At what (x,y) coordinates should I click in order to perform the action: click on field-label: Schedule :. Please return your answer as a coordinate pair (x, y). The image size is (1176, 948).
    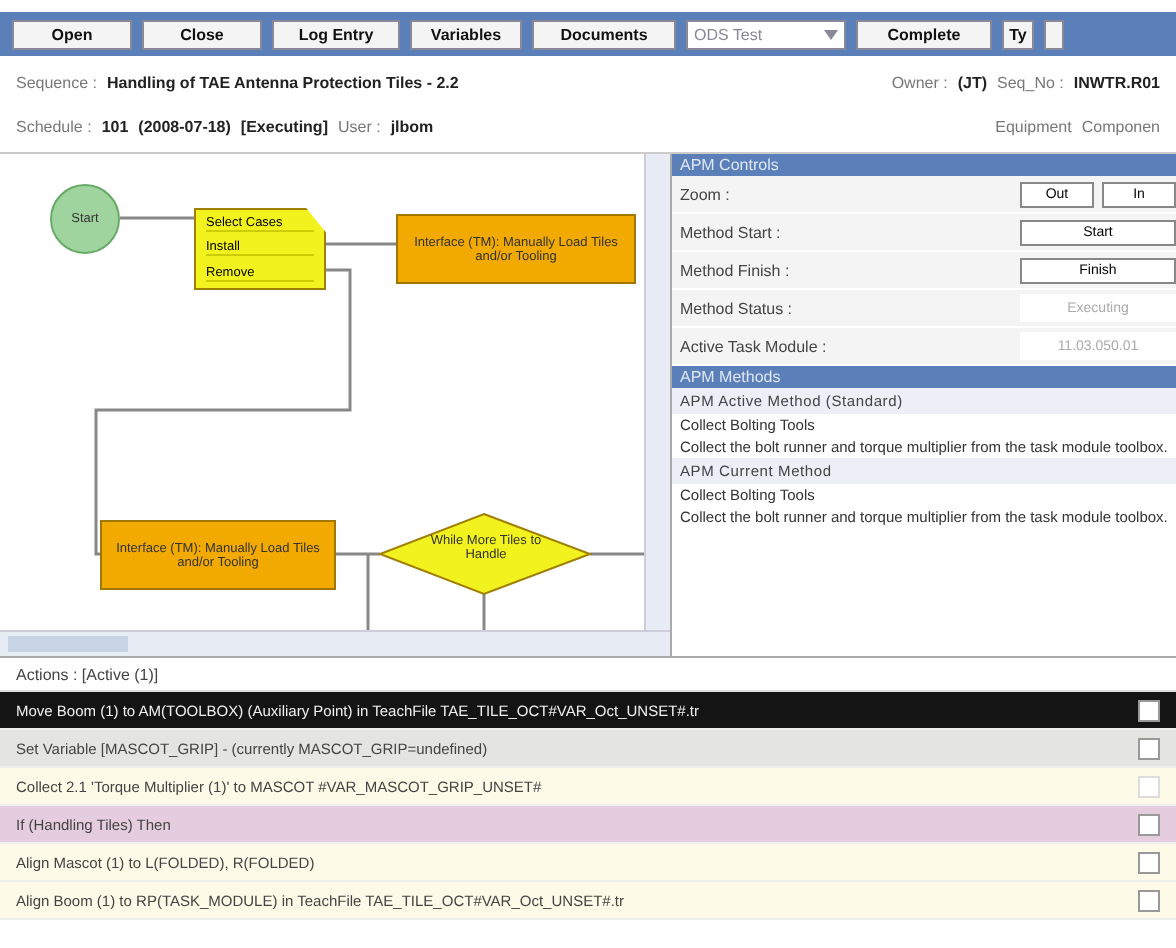
    Looking at the image, I should click on (54, 126).